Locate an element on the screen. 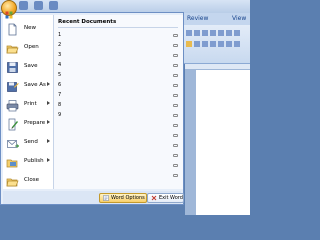  document-page is located at coordinates (223, 142).